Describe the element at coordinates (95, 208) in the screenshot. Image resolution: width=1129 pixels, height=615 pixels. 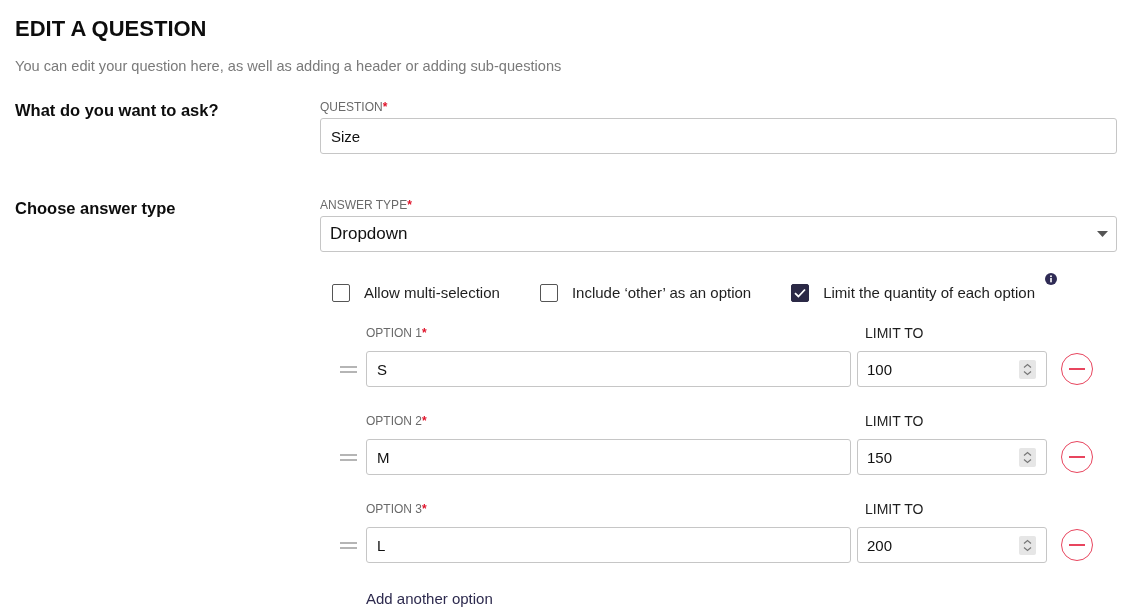
I see `section-heading: Choose answer type` at that location.